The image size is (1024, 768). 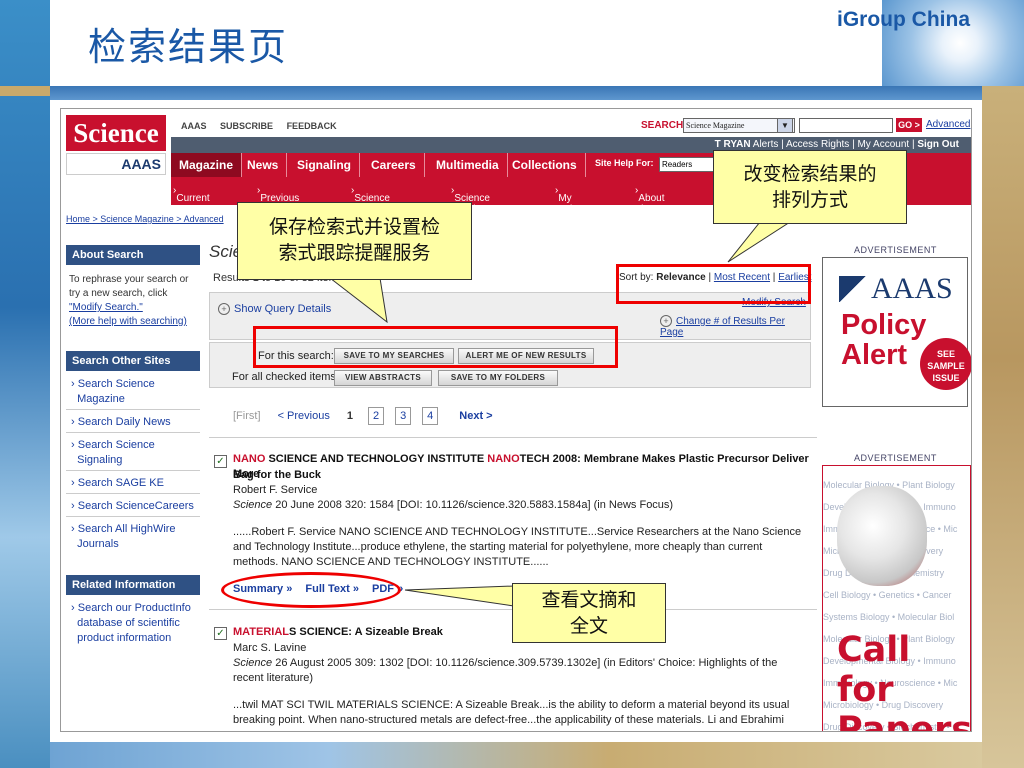 I want to click on save-callout-line2: 索式跟踪提醒服务, so click(x=354, y=253).